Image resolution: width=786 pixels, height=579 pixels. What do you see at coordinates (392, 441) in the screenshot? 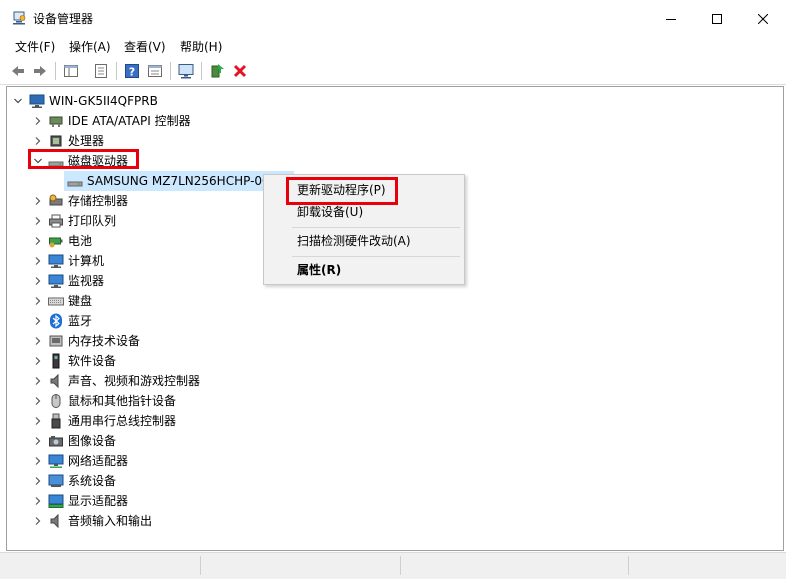
I see `tree-item-imaging-device: 图像设备` at bounding box center [392, 441].